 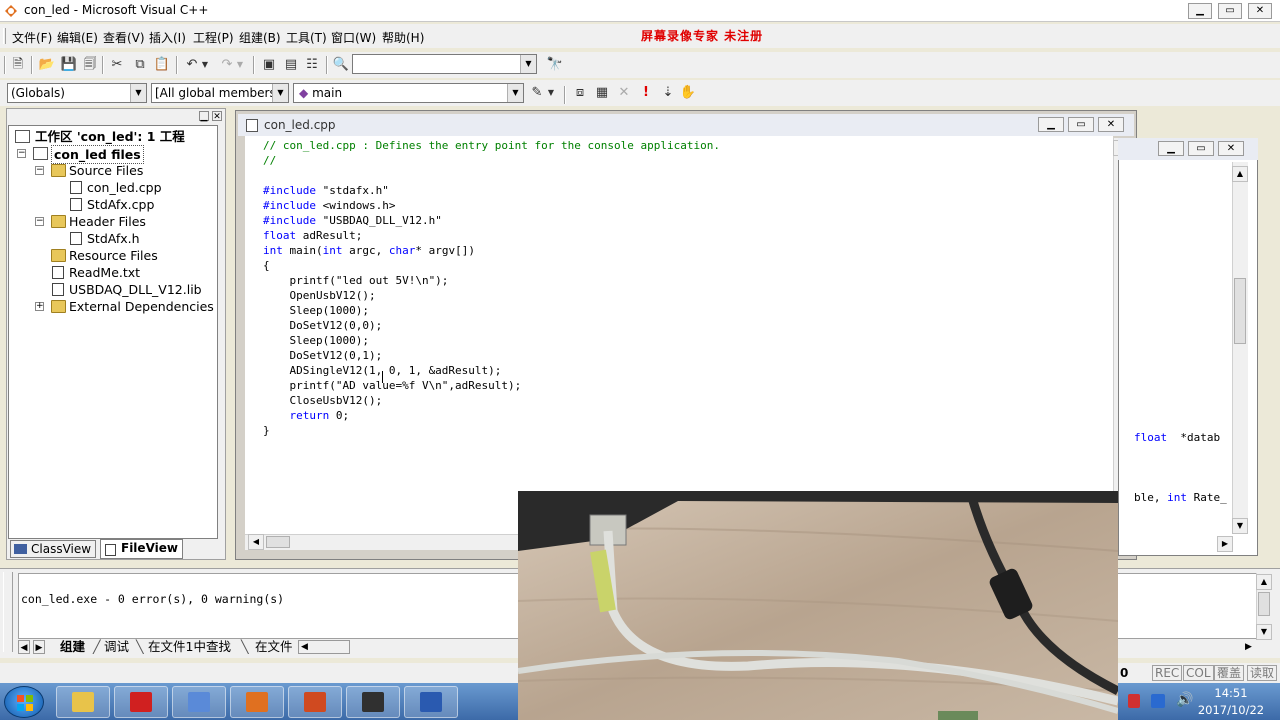 What do you see at coordinates (217, 116) in the screenshot?
I see `workspace-close-icon: ✕` at bounding box center [217, 116].